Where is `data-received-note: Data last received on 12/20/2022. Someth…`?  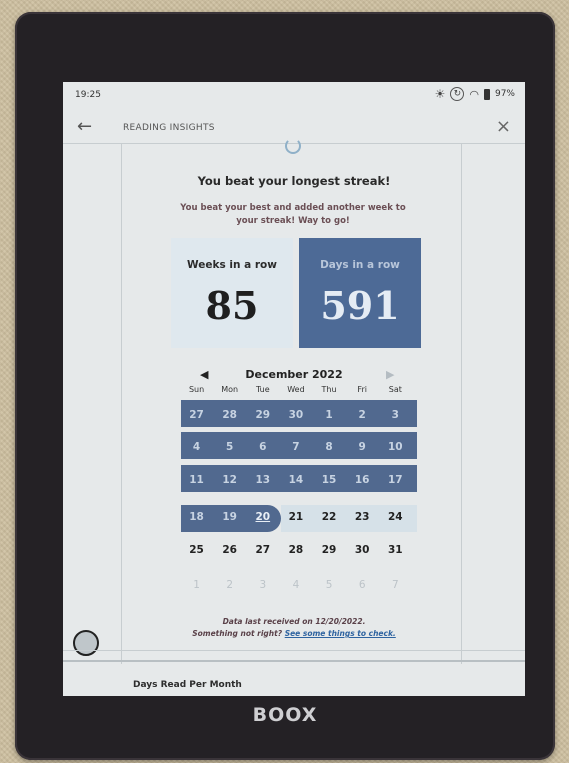 data-received-note: Data last received on 12/20/2022. Someth… is located at coordinates (294, 628).